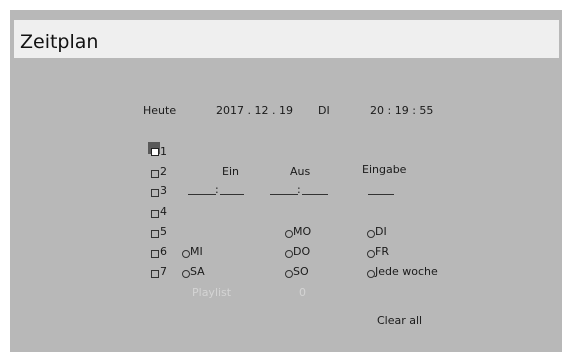 Image resolution: width=572 pixels, height=357 pixels. Describe the element at coordinates (155, 214) in the screenshot. I see `slot-4-checkbox` at that location.